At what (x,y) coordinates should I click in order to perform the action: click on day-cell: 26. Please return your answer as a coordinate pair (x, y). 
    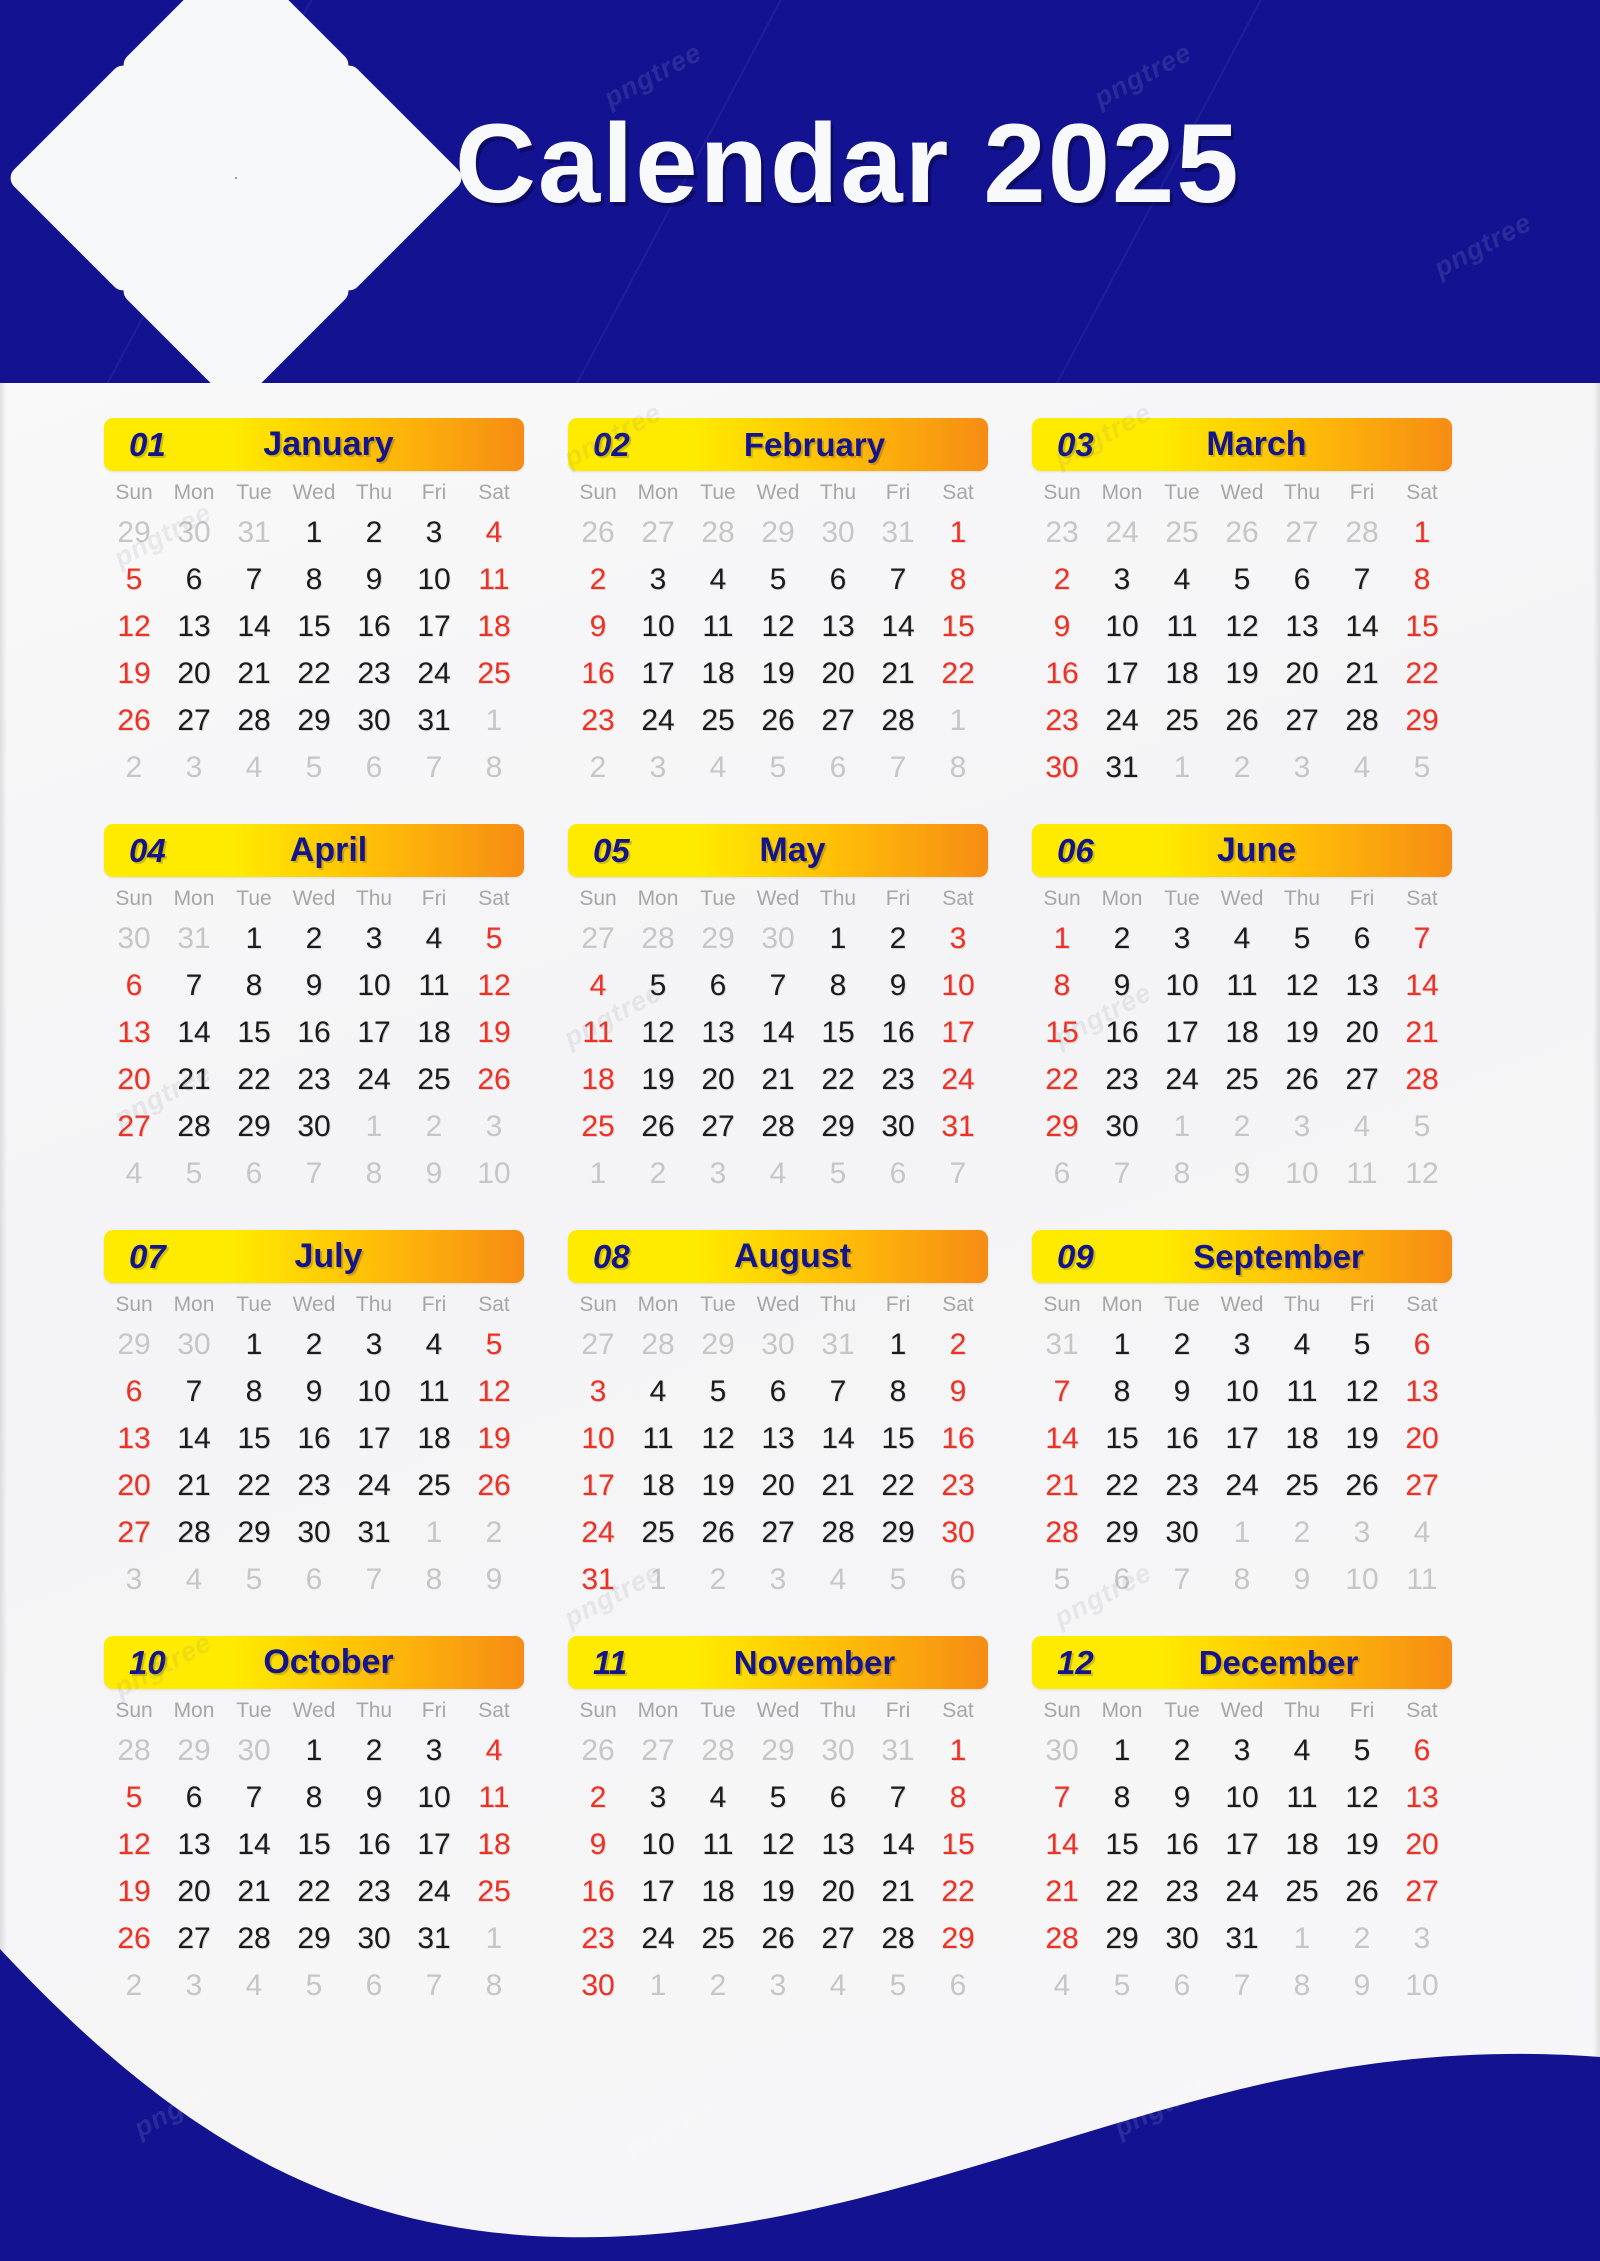
    Looking at the image, I should click on (1302, 1079).